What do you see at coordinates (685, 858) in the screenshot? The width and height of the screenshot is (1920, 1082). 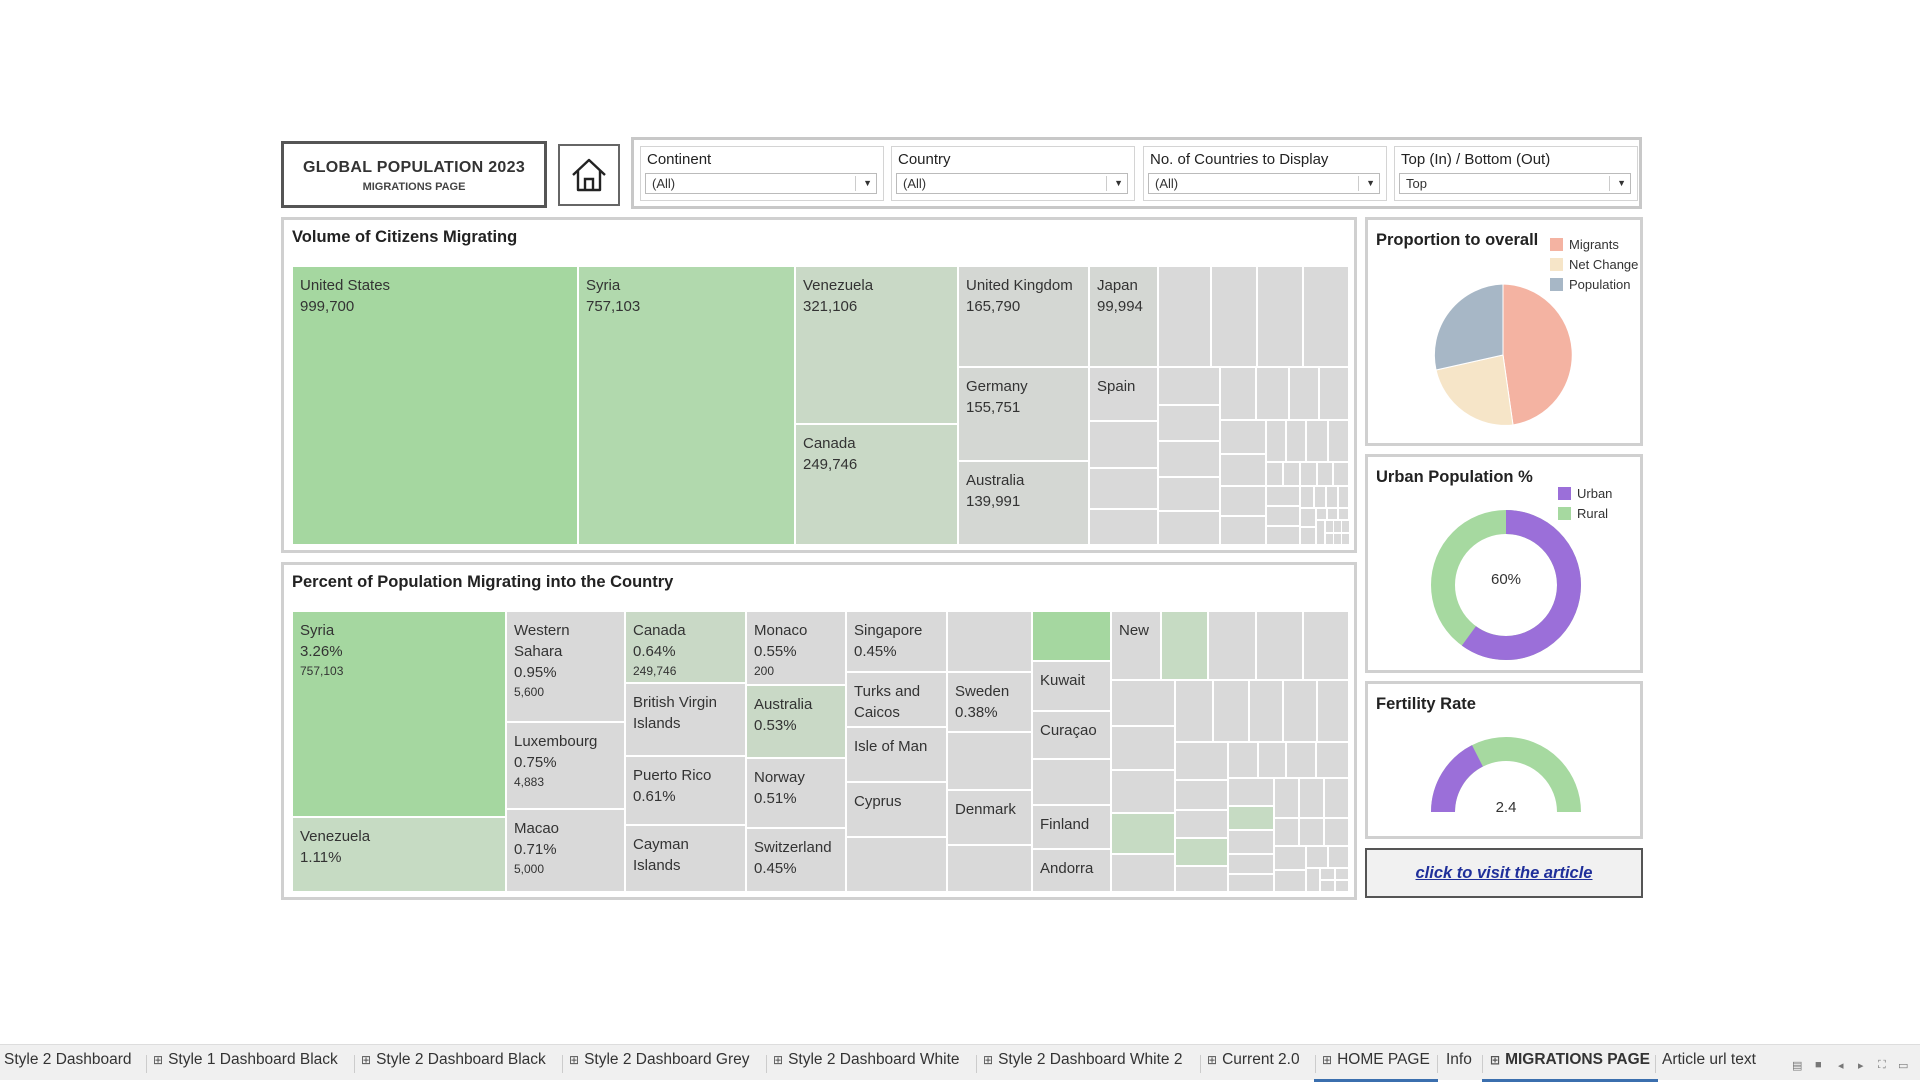 I see `treemap-tile: Cayman Islands` at bounding box center [685, 858].